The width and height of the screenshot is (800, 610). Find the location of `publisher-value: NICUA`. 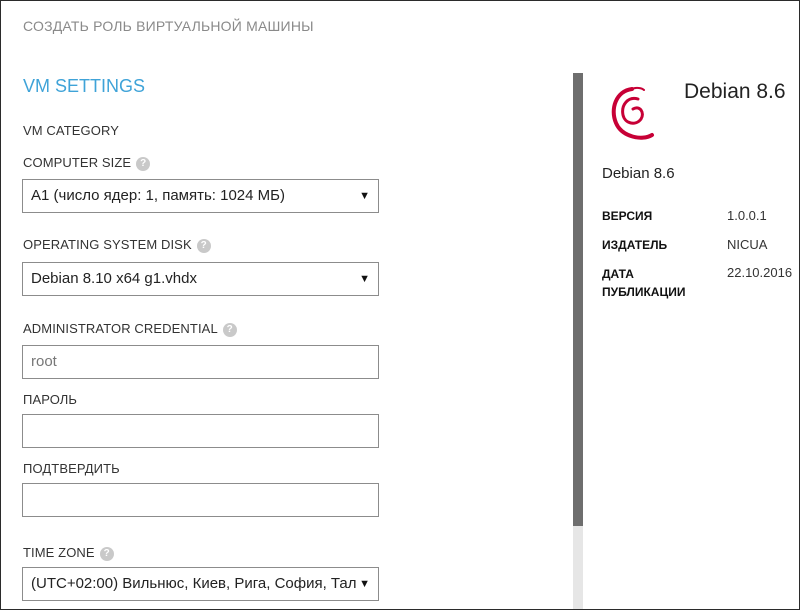

publisher-value: NICUA is located at coordinates (747, 244).